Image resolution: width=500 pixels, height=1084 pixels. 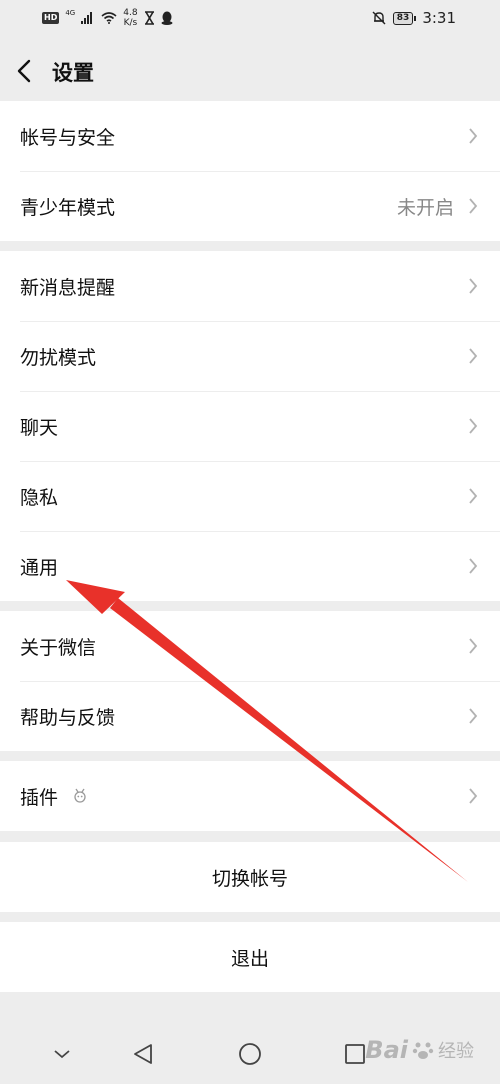 What do you see at coordinates (250, 206) in the screenshot?
I see `settings-row-teen-mode: 青少年模式 未开启` at bounding box center [250, 206].